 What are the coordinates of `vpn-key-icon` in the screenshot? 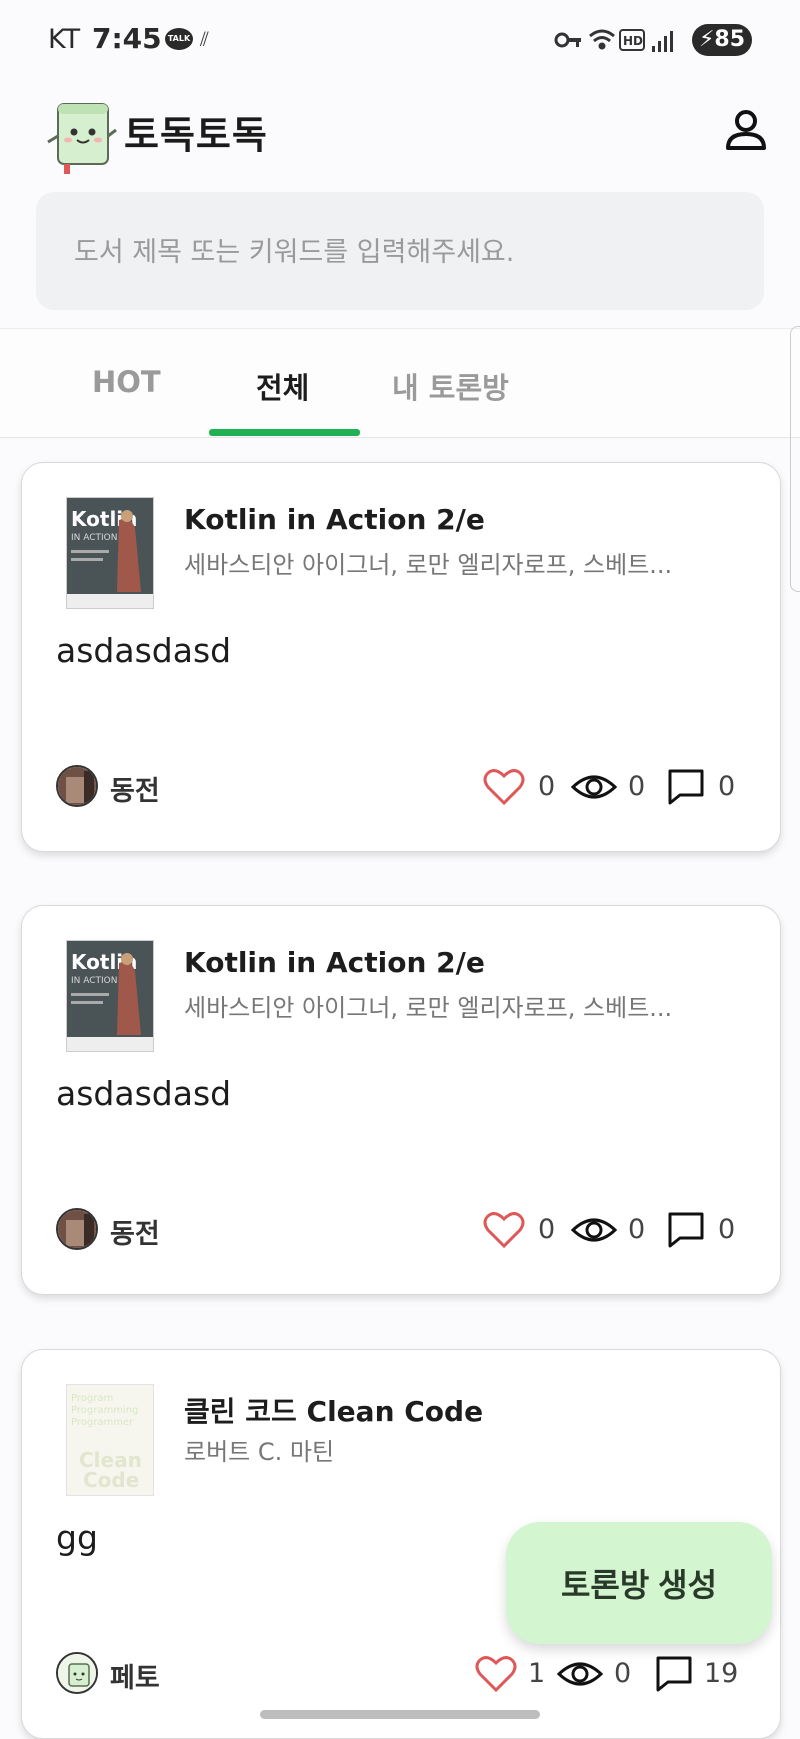 It's located at (567, 40).